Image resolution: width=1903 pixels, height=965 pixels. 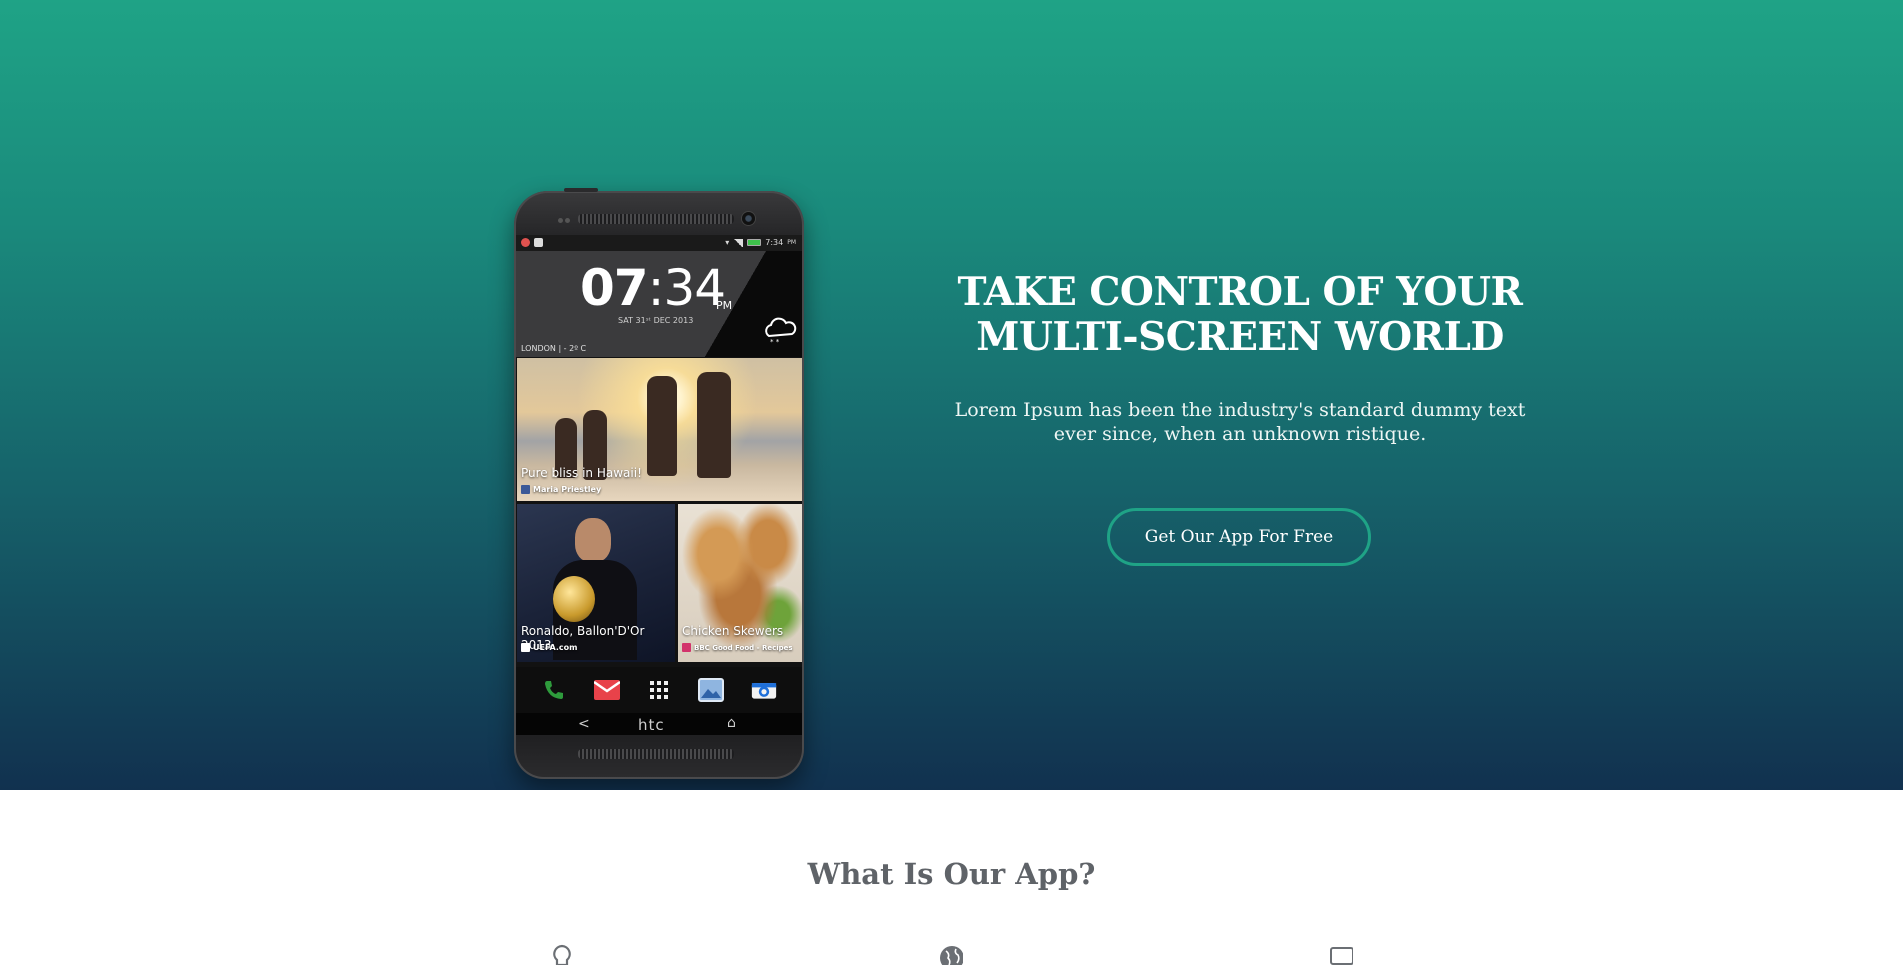 What do you see at coordinates (764, 690) in the screenshot?
I see `camera-icon` at bounding box center [764, 690].